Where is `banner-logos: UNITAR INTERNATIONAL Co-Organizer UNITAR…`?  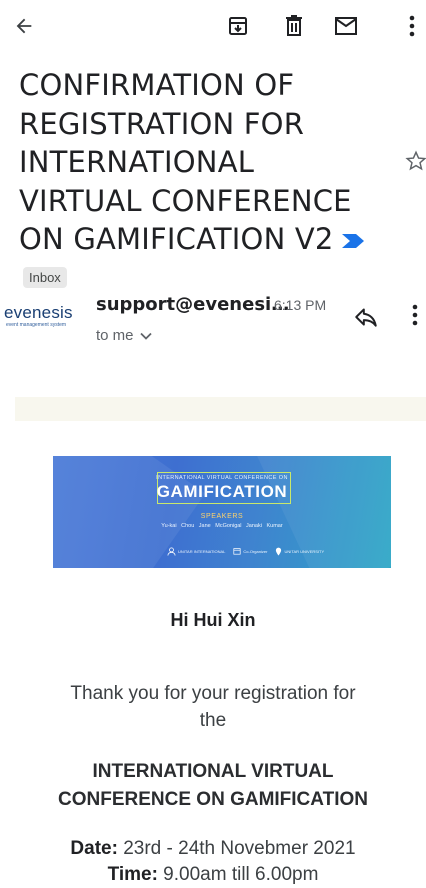 banner-logos: UNITAR INTERNATIONAL Co-Organizer UNITAR… is located at coordinates (245, 551).